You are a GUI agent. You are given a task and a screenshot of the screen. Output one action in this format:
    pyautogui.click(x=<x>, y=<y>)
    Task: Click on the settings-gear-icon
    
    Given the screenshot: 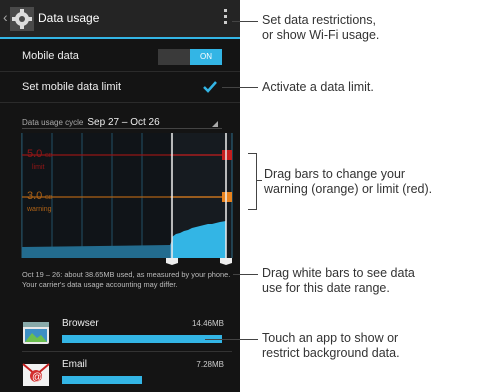 What is the action you would take?
    pyautogui.click(x=22, y=19)
    